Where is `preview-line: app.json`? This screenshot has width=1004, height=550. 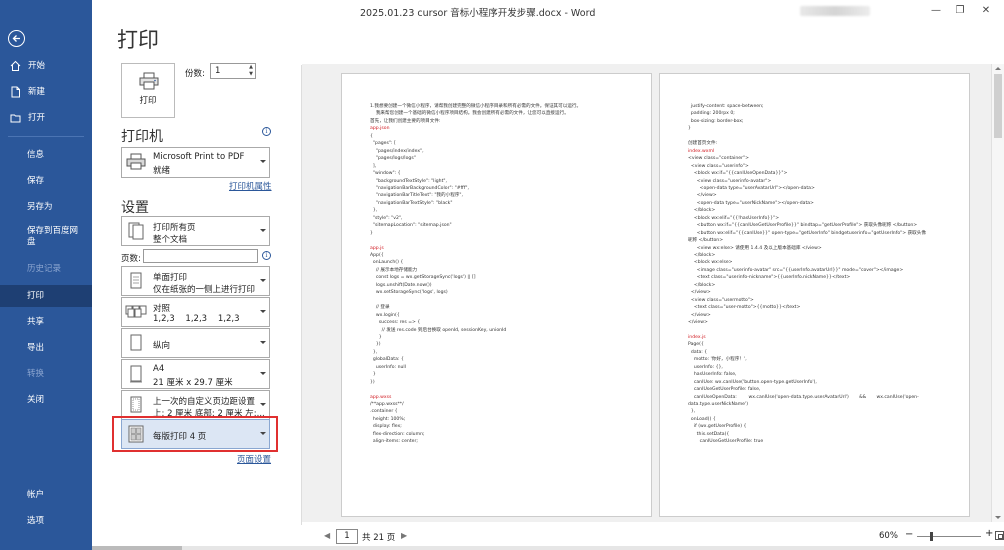
preview-line: app.json is located at coordinates (380, 129).